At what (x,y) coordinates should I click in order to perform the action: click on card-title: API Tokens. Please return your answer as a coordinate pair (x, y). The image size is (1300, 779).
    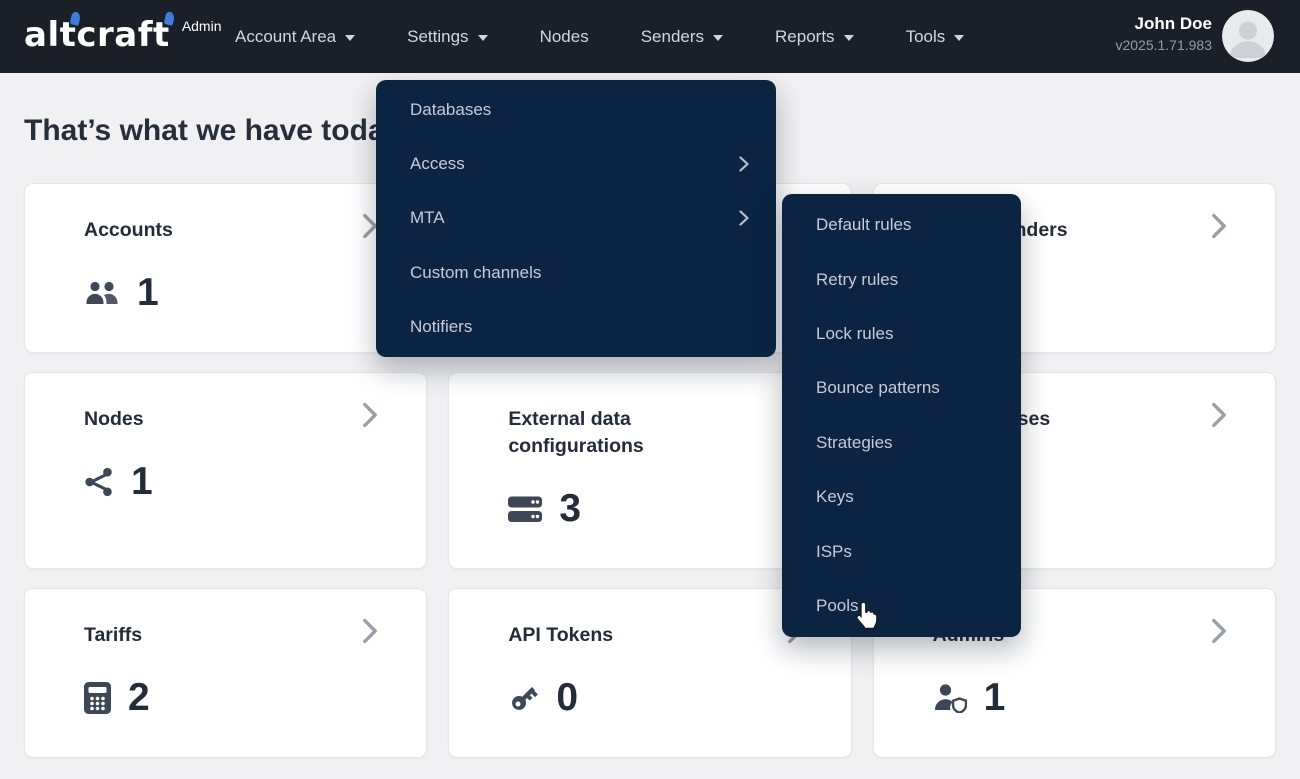
    Looking at the image, I should click on (561, 635).